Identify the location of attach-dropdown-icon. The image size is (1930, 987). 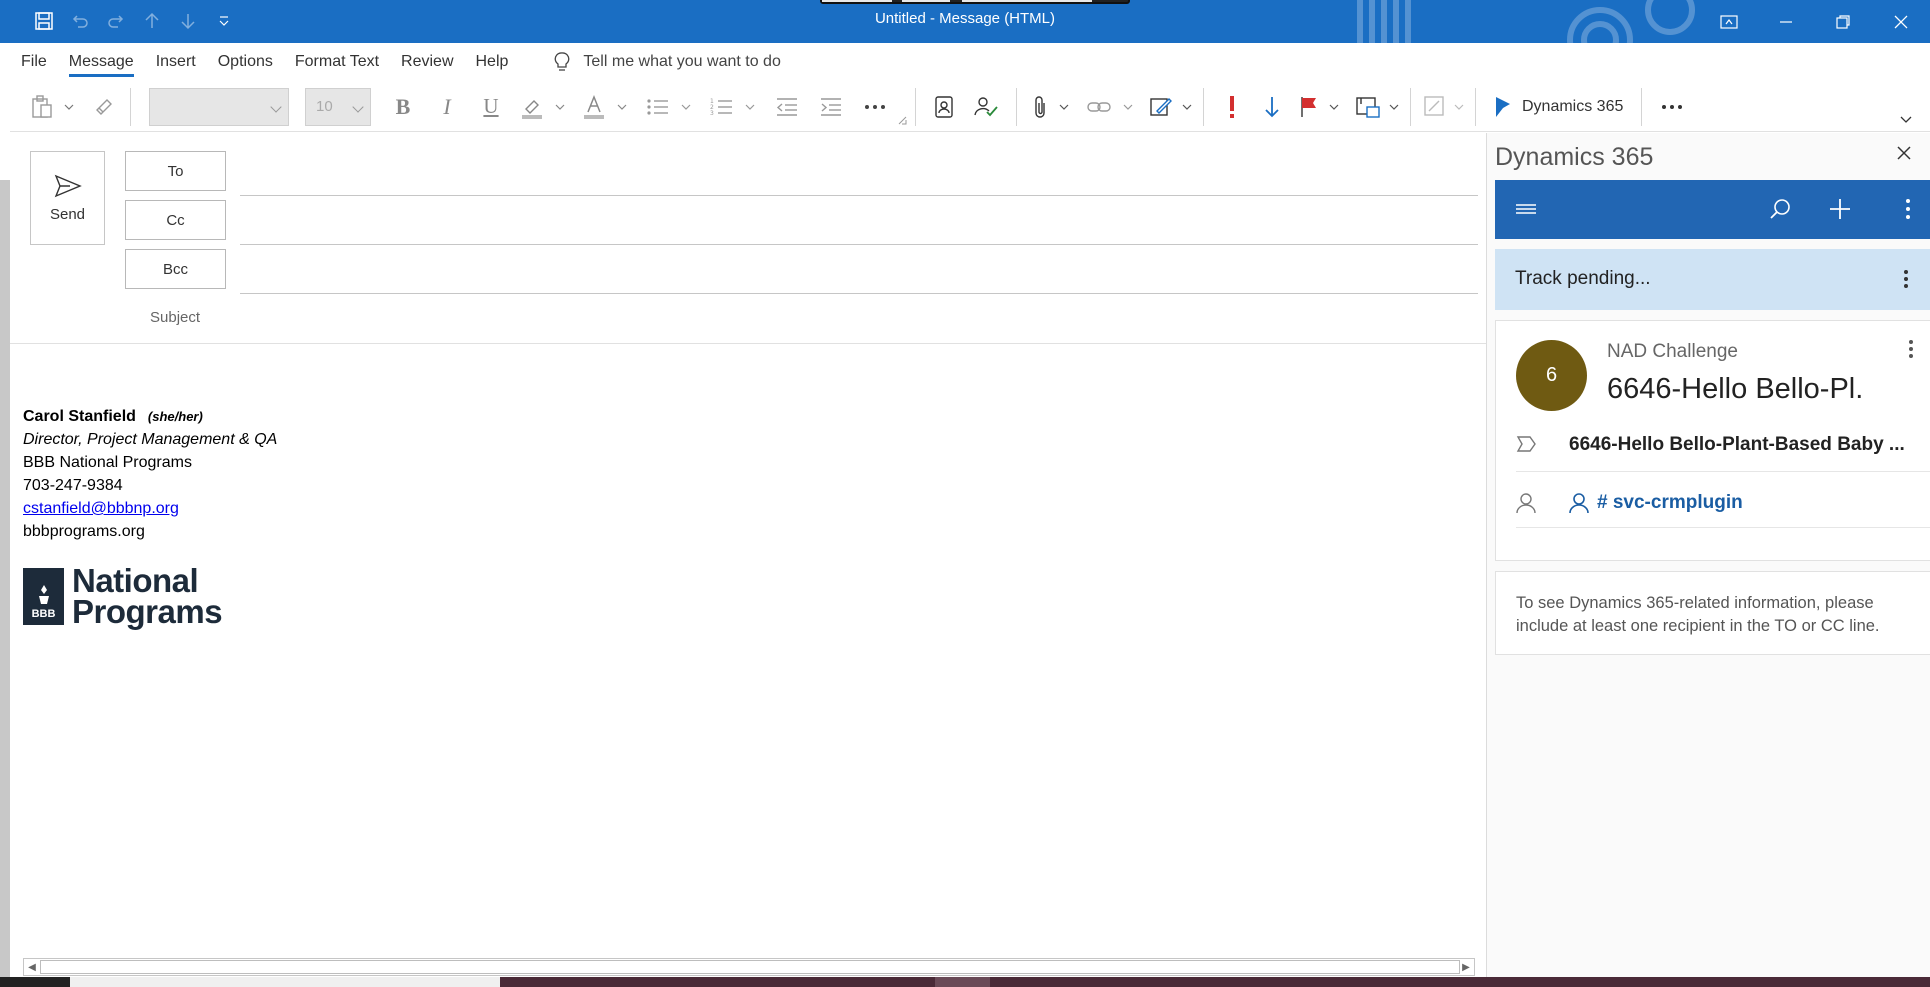
(1064, 107).